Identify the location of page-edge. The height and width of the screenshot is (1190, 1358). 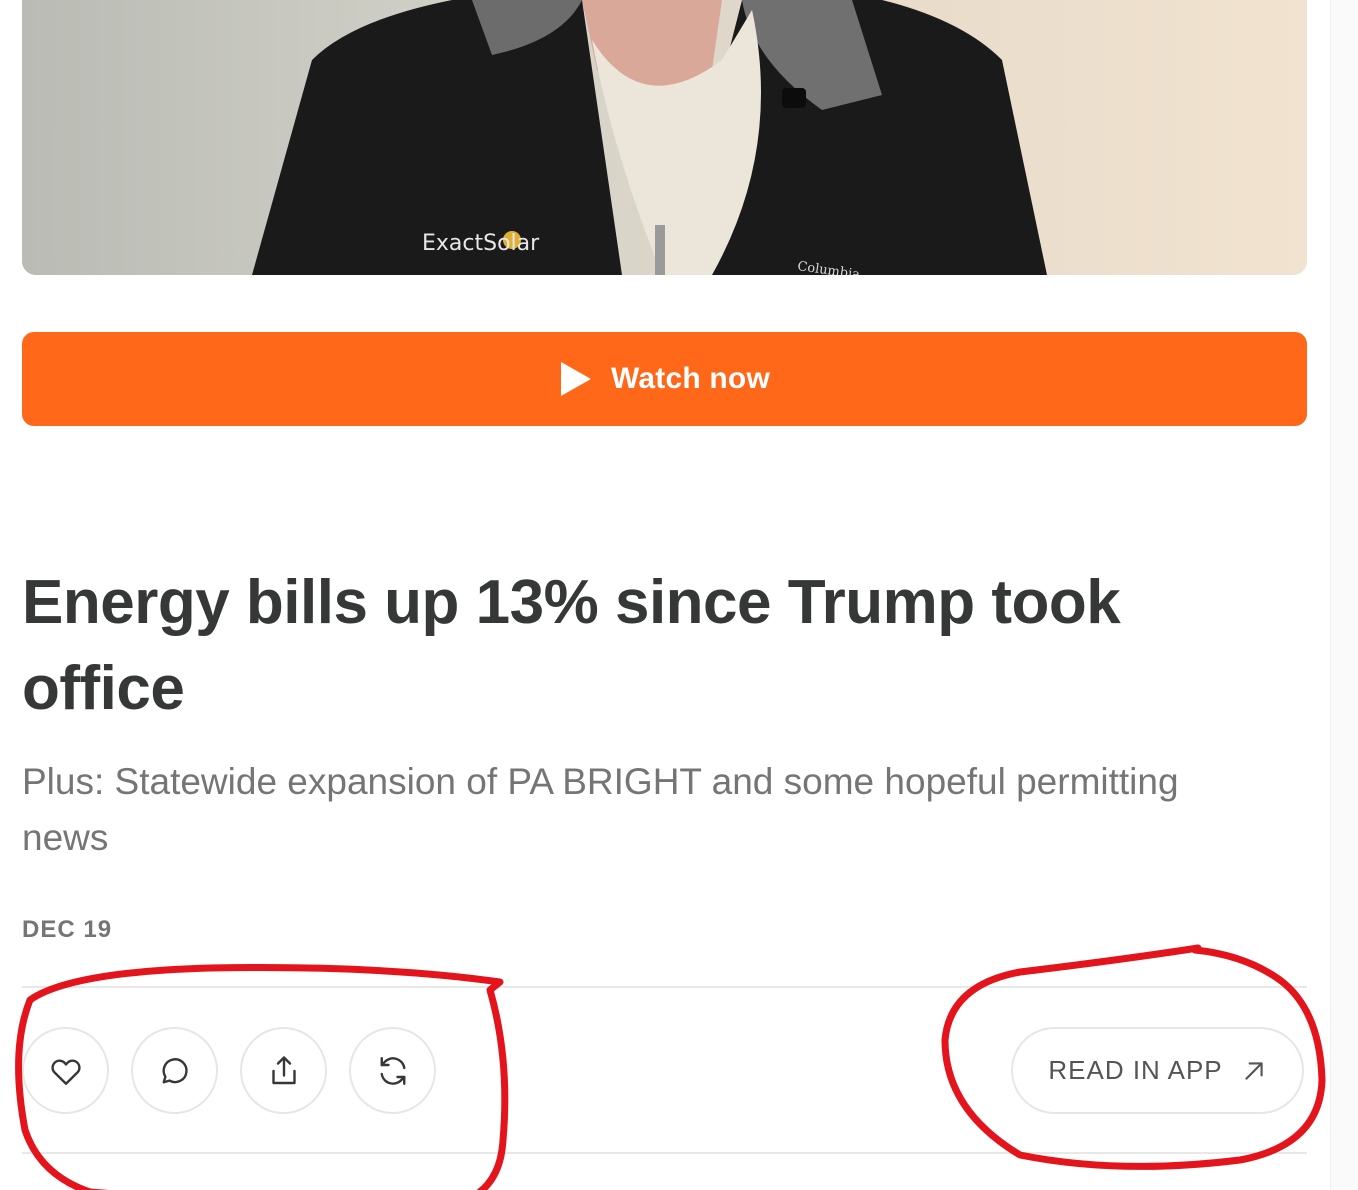
(1344, 595).